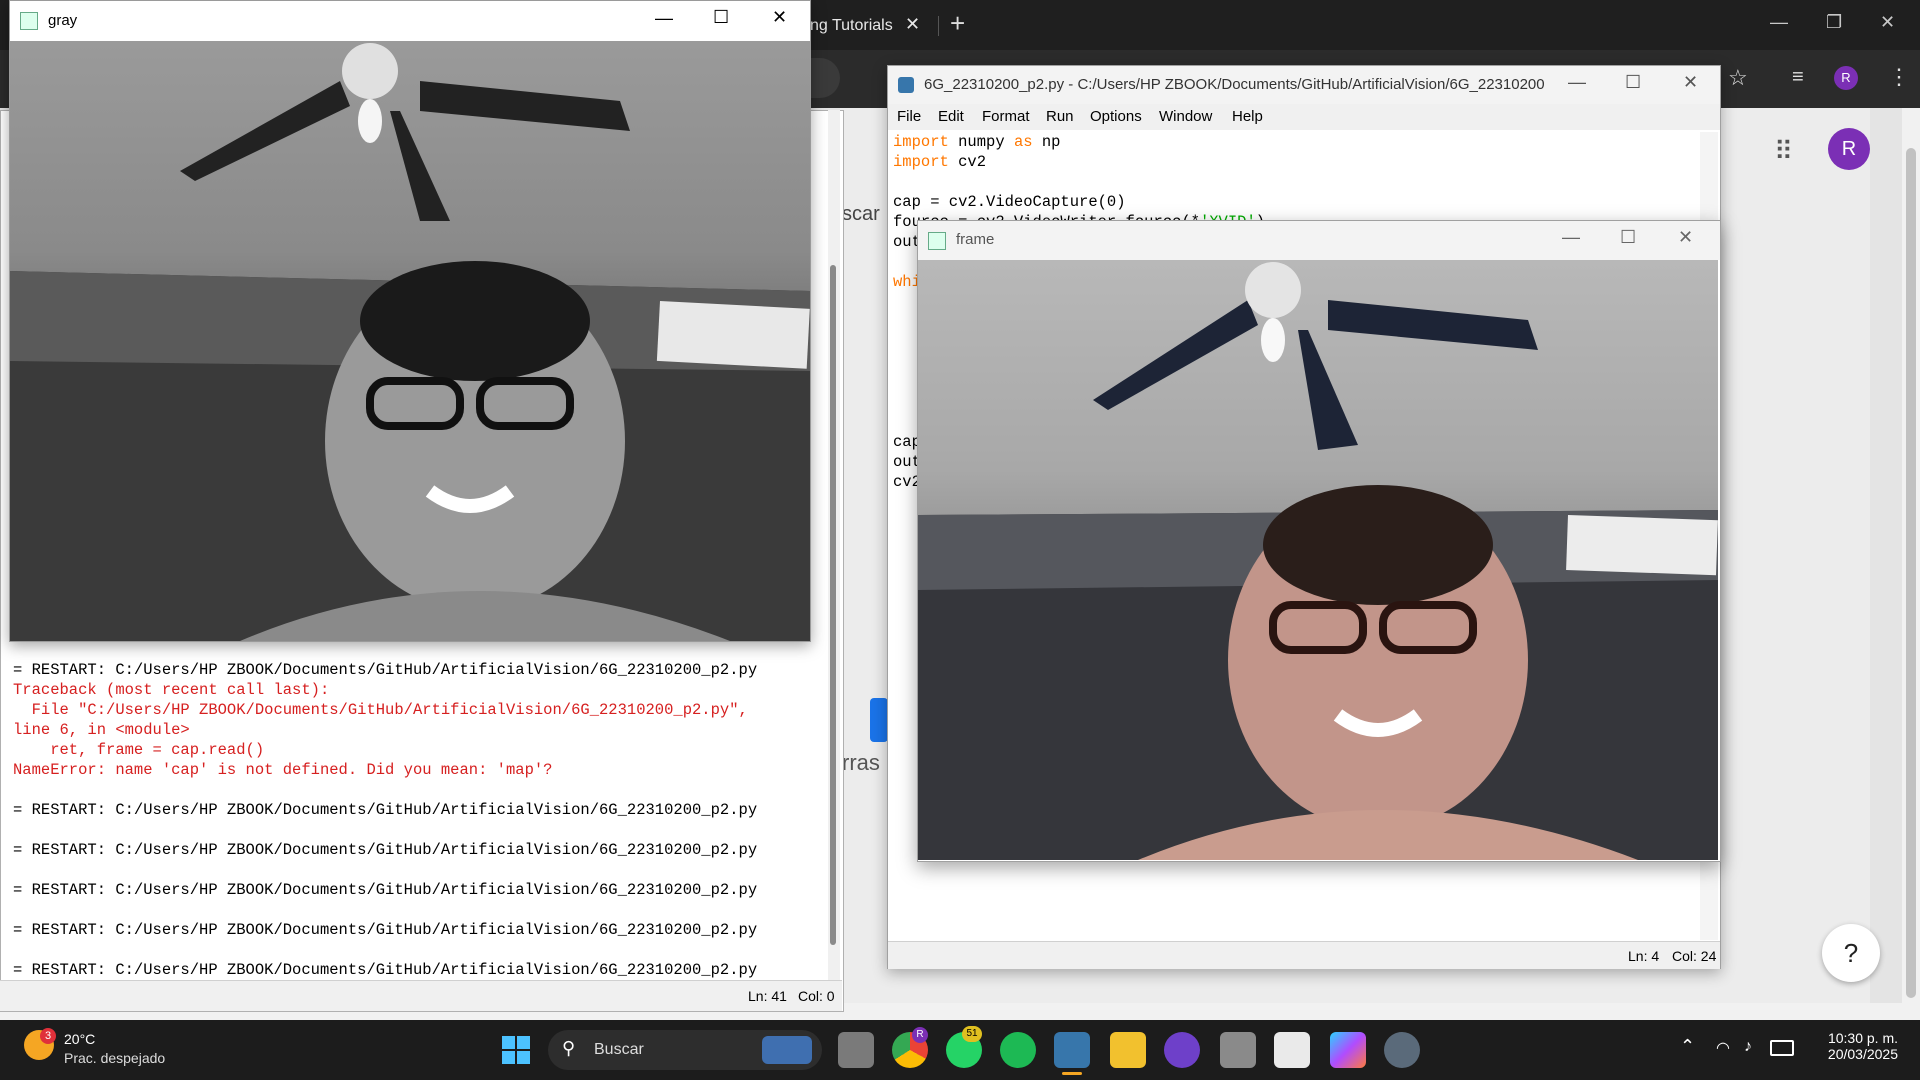 Image resolution: width=1920 pixels, height=1080 pixels. I want to click on tab-close-icon: ✕, so click(912, 24).